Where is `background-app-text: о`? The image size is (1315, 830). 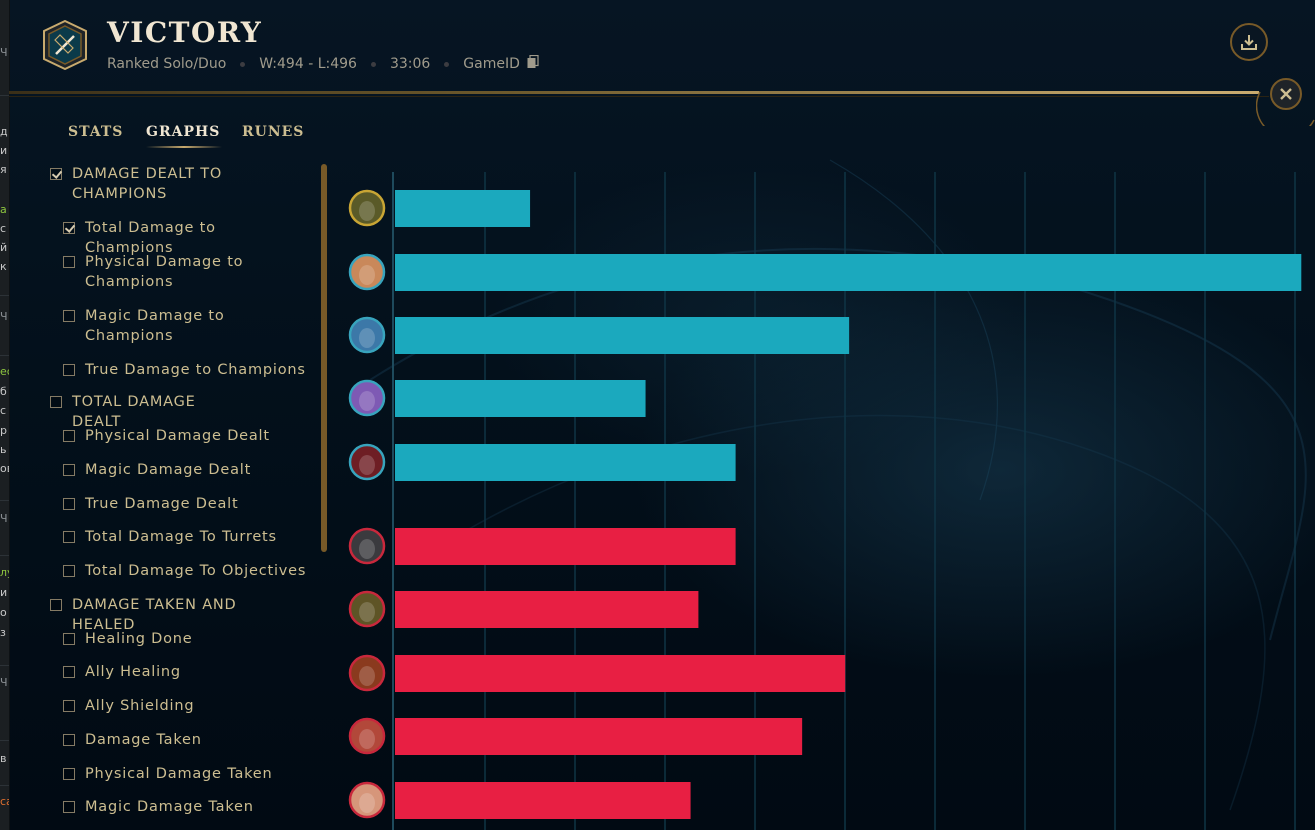 background-app-text: о is located at coordinates (3, 612).